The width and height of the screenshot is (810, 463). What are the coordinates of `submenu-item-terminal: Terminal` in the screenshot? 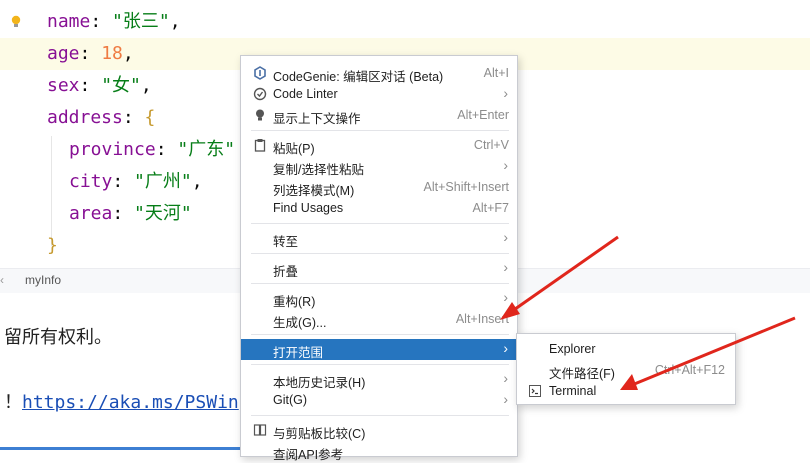 It's located at (626, 391).